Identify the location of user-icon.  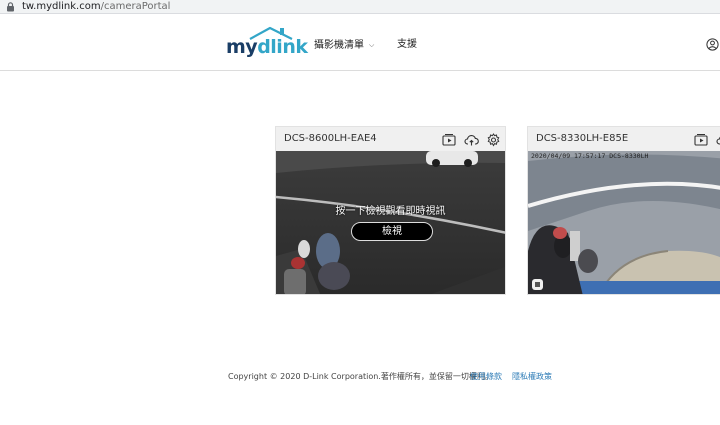
(712, 44).